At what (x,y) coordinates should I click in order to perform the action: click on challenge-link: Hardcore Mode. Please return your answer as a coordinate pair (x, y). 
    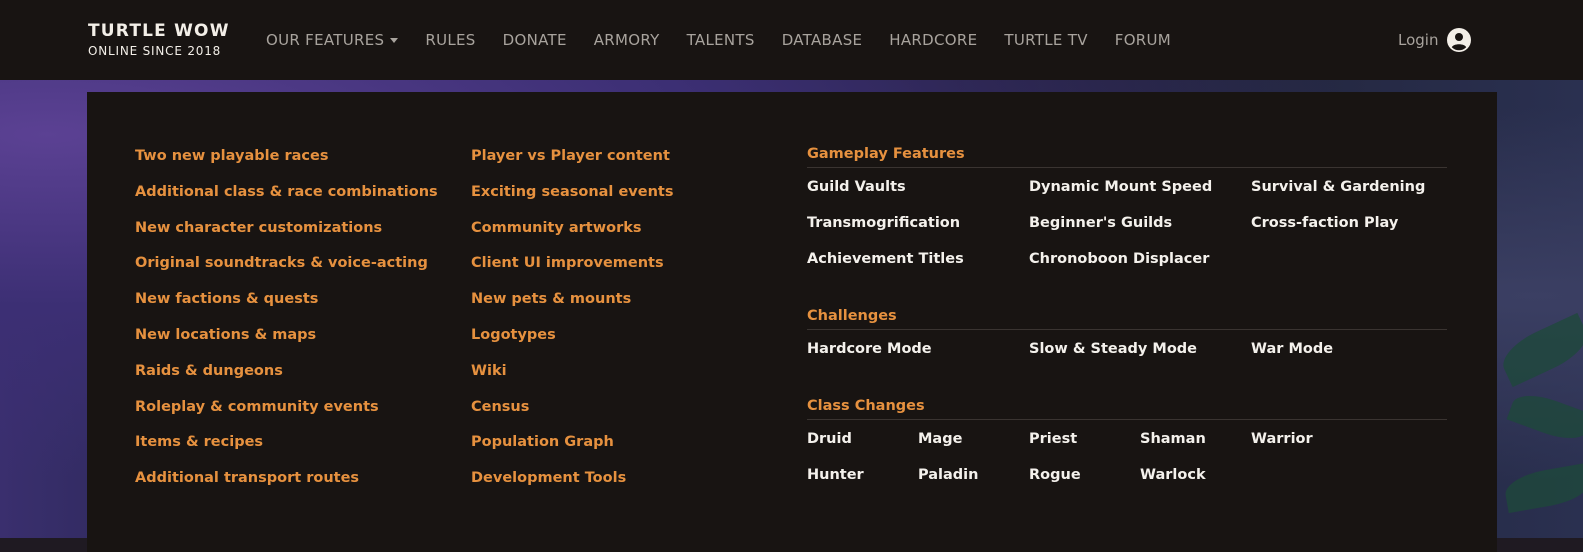
    Looking at the image, I should click on (869, 349).